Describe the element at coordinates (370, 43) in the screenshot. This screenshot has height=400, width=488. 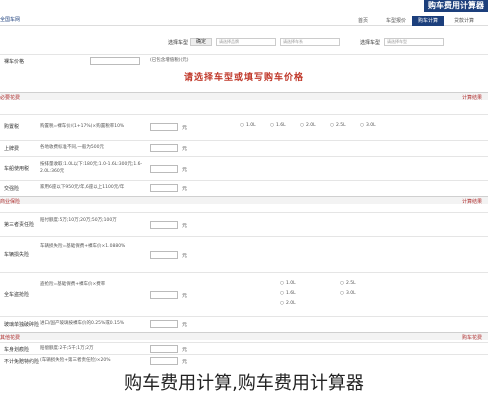
I see `brand-label: 选择车型` at that location.